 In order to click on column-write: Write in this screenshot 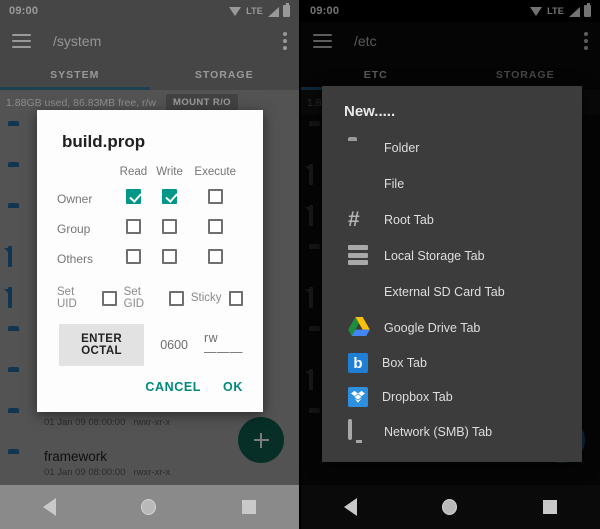, I will do `click(169, 172)`.